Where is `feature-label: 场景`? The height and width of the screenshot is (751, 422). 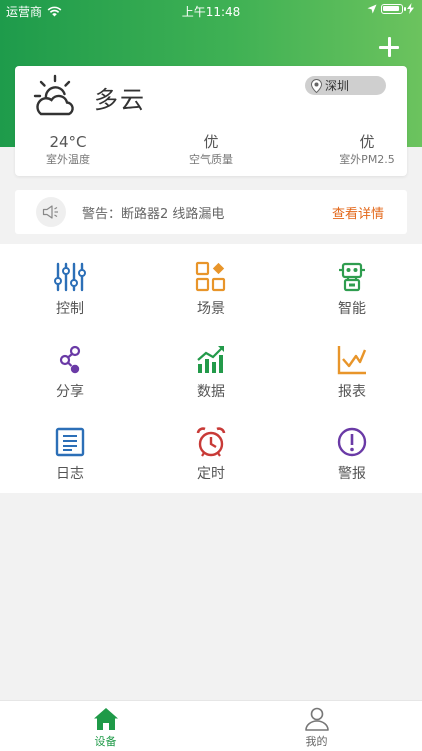 feature-label: 场景 is located at coordinates (211, 309).